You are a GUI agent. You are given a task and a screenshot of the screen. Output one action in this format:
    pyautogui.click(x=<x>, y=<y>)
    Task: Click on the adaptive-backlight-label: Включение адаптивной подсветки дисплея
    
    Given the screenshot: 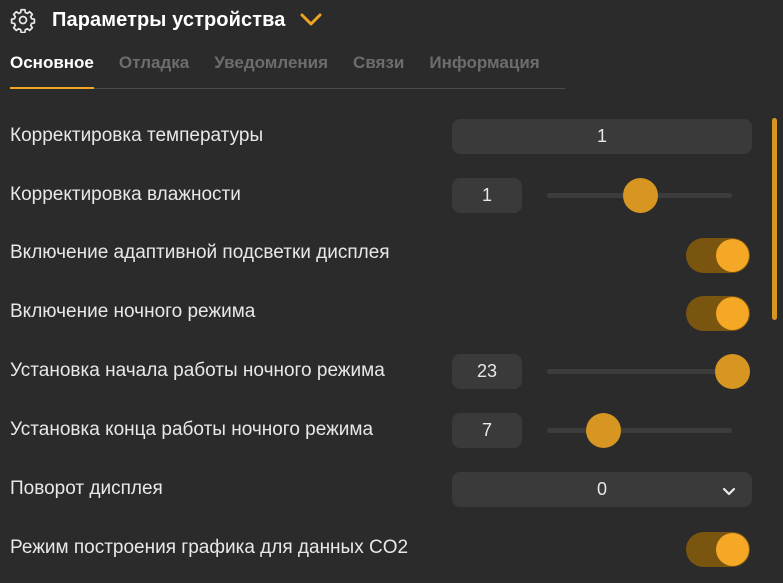 What is the action you would take?
    pyautogui.click(x=200, y=252)
    